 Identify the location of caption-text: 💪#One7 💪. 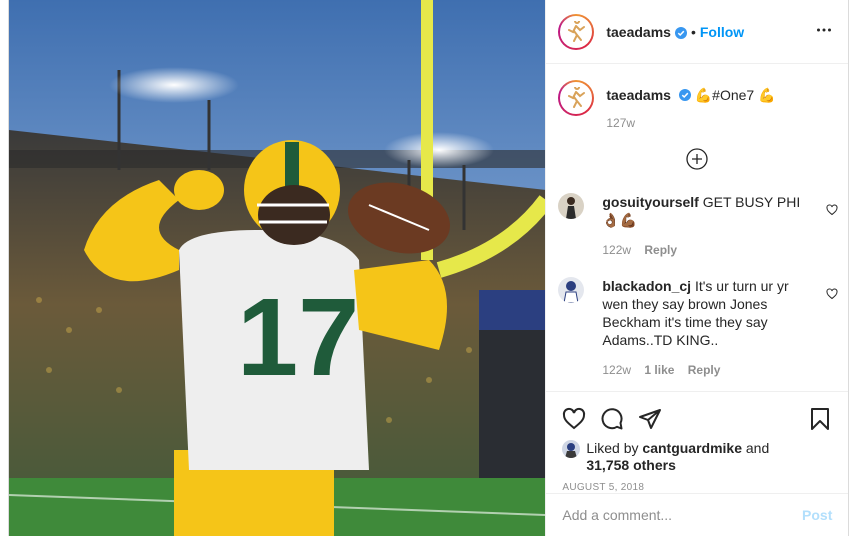
(735, 95).